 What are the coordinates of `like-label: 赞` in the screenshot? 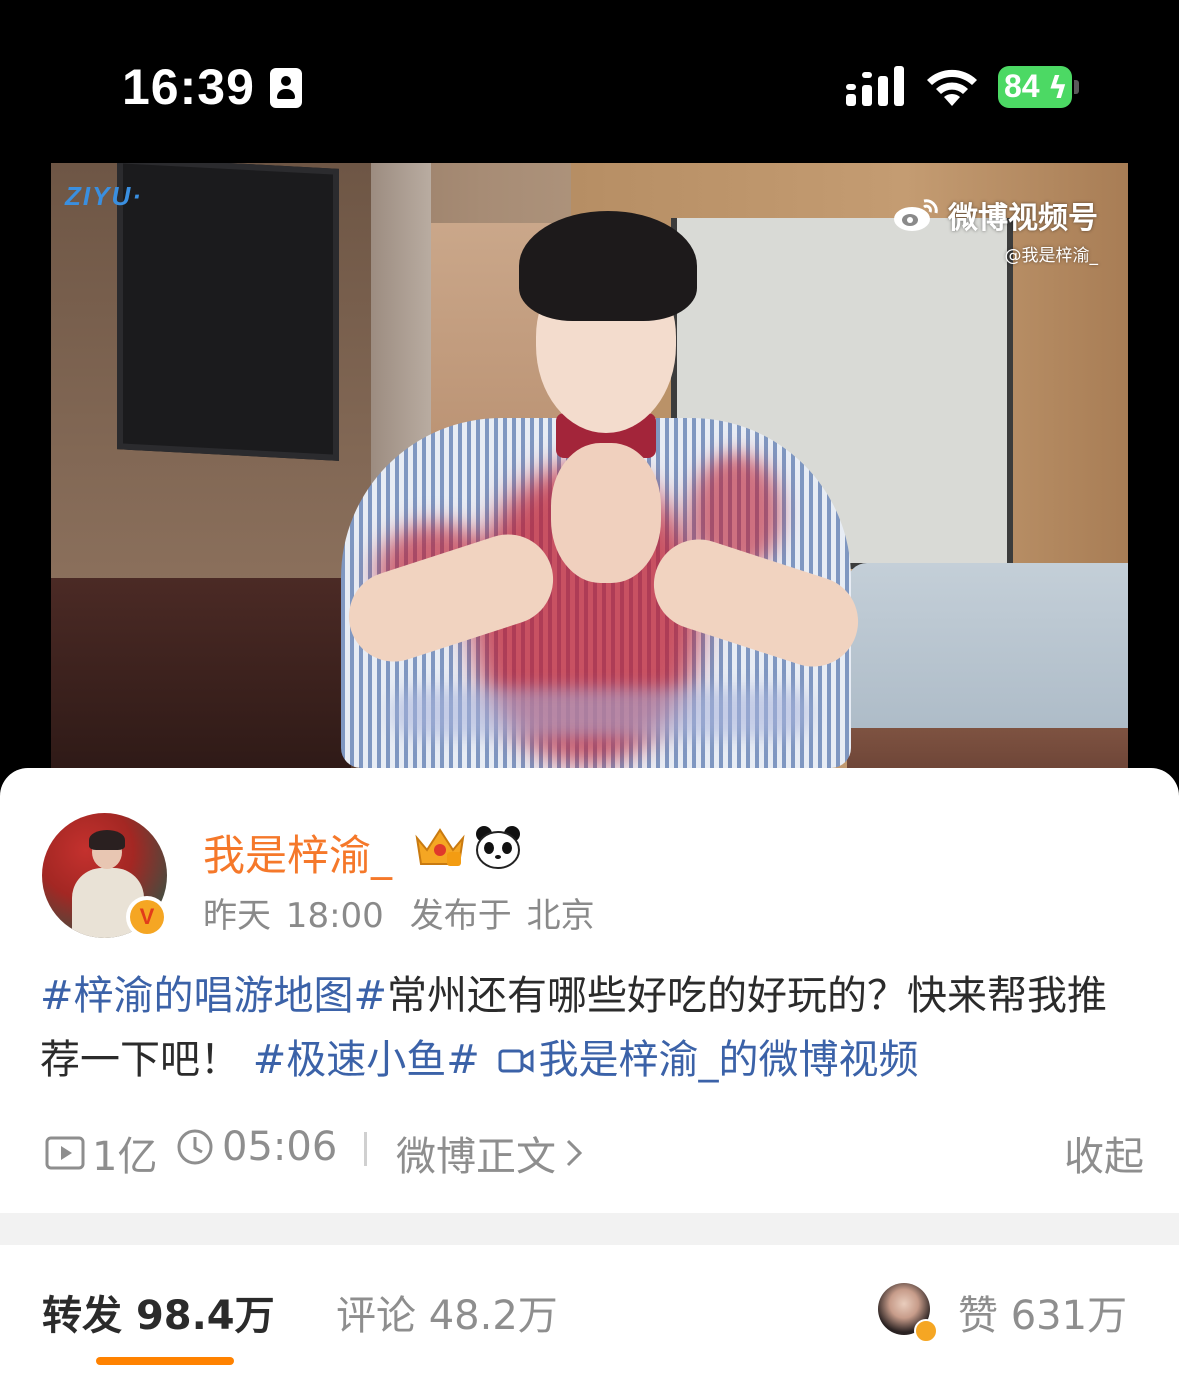 It's located at (978, 1316).